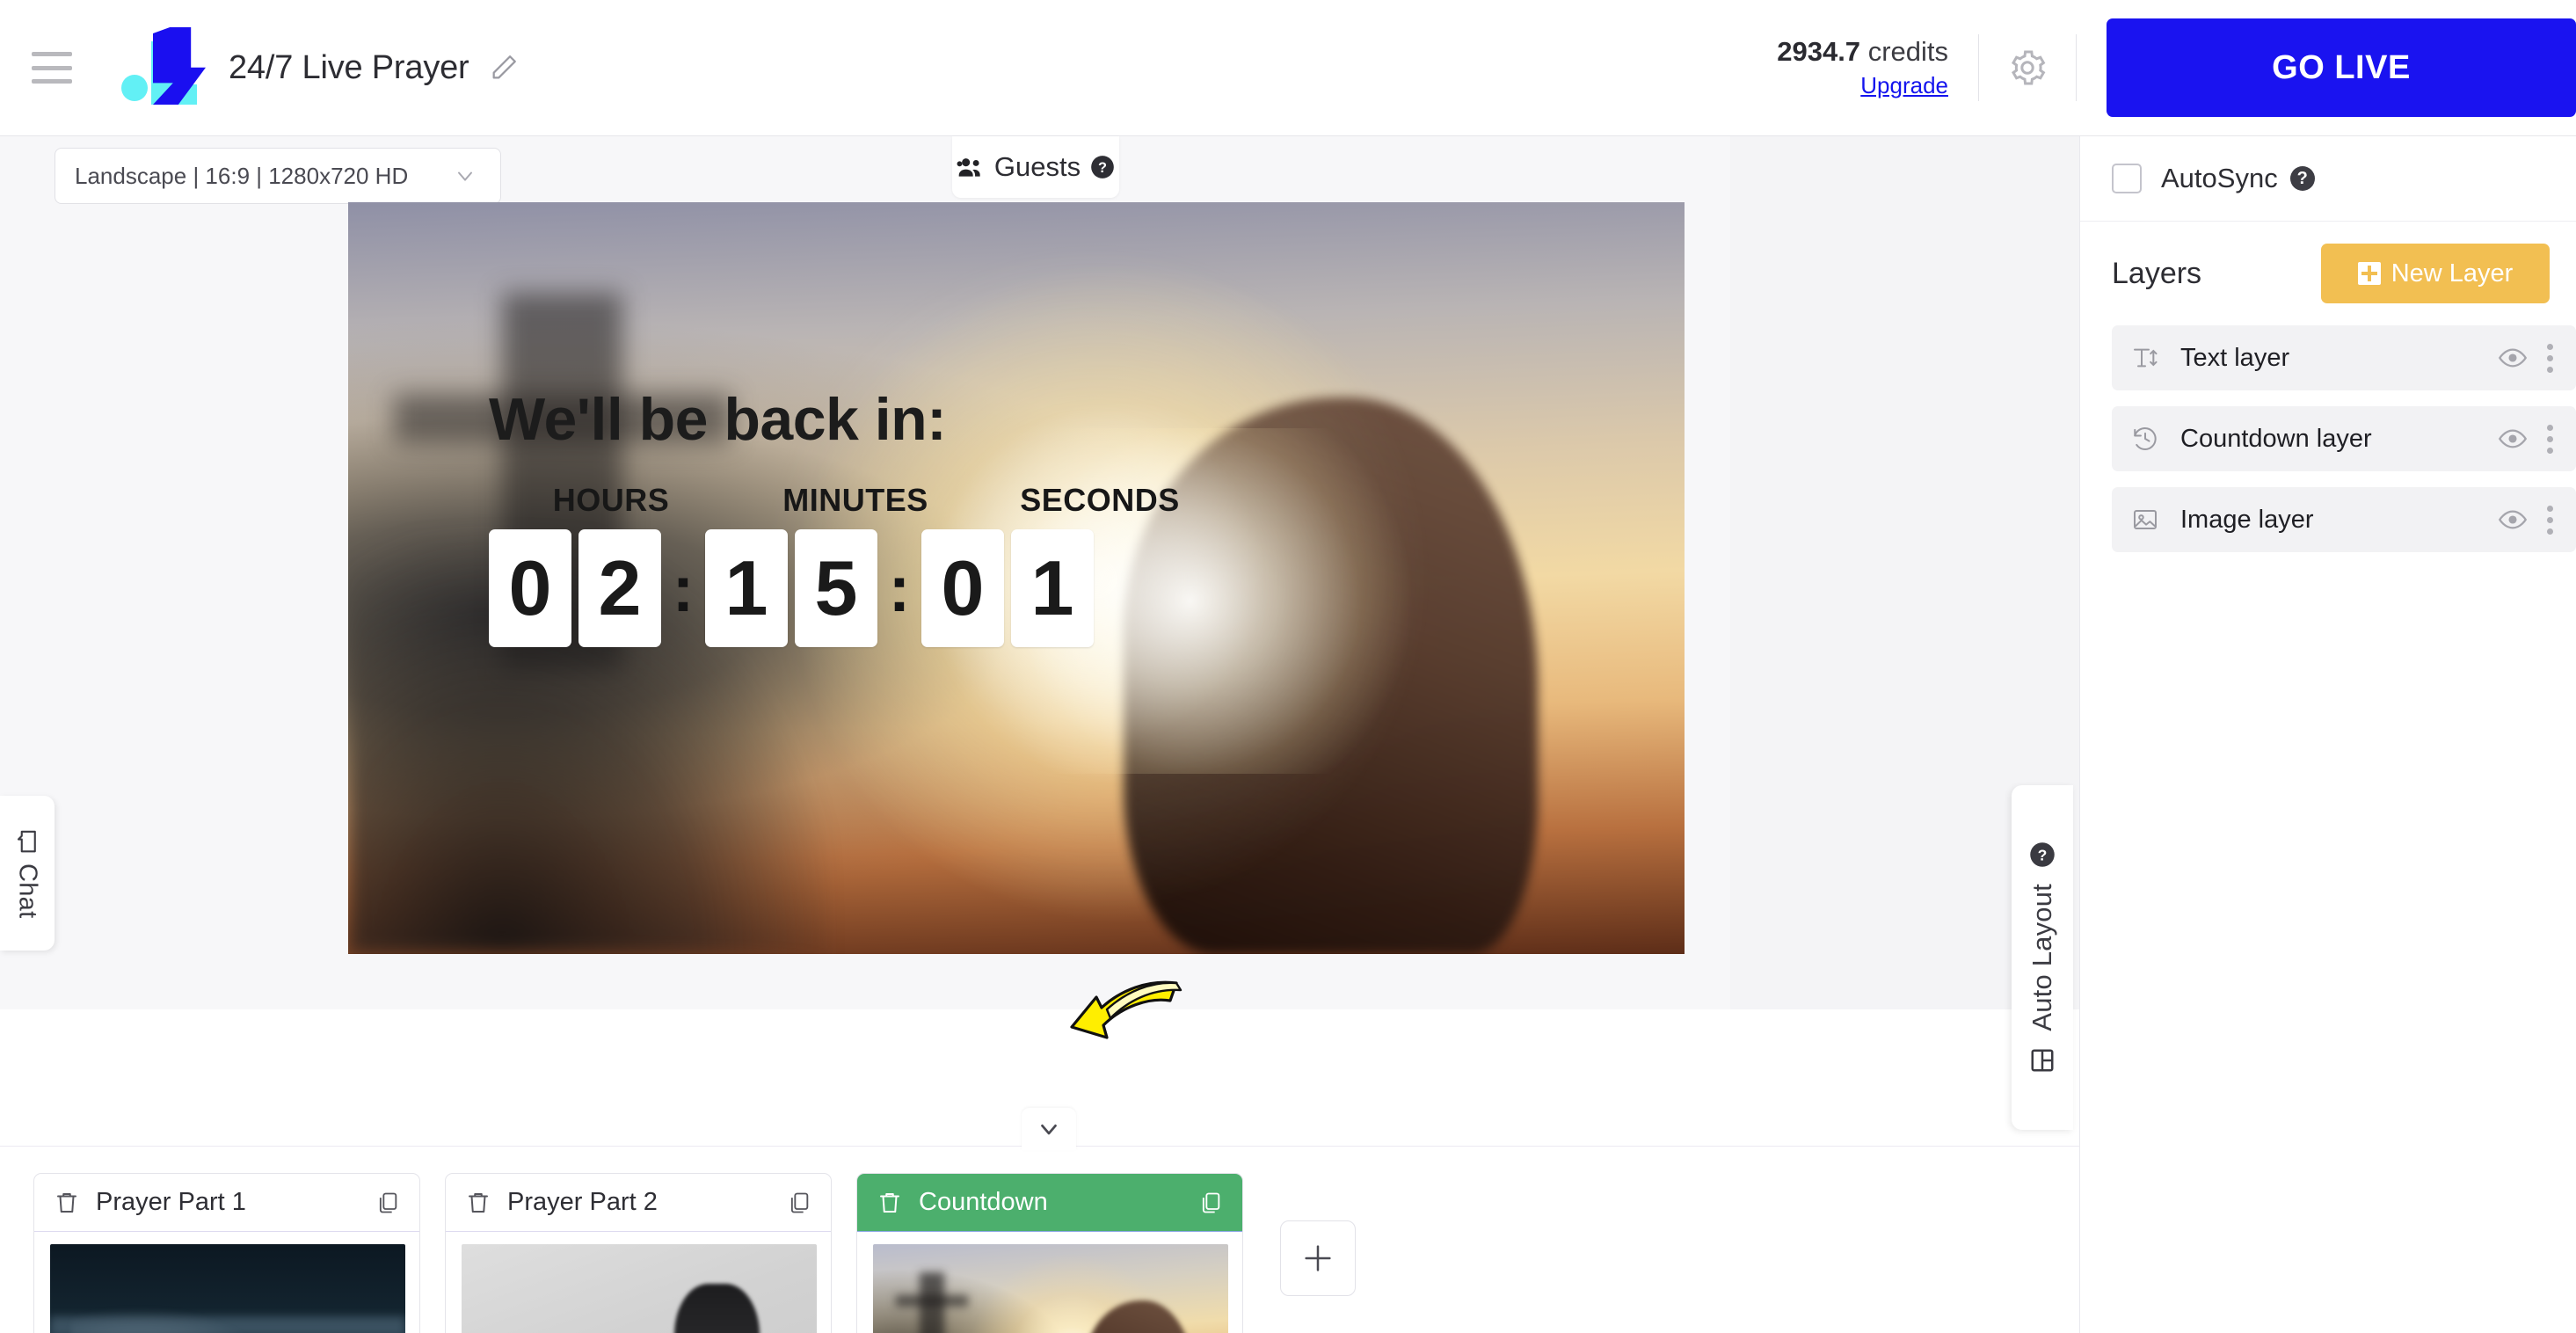 The width and height of the screenshot is (2576, 1333). I want to click on layout-grid-icon, so click(2043, 1060).